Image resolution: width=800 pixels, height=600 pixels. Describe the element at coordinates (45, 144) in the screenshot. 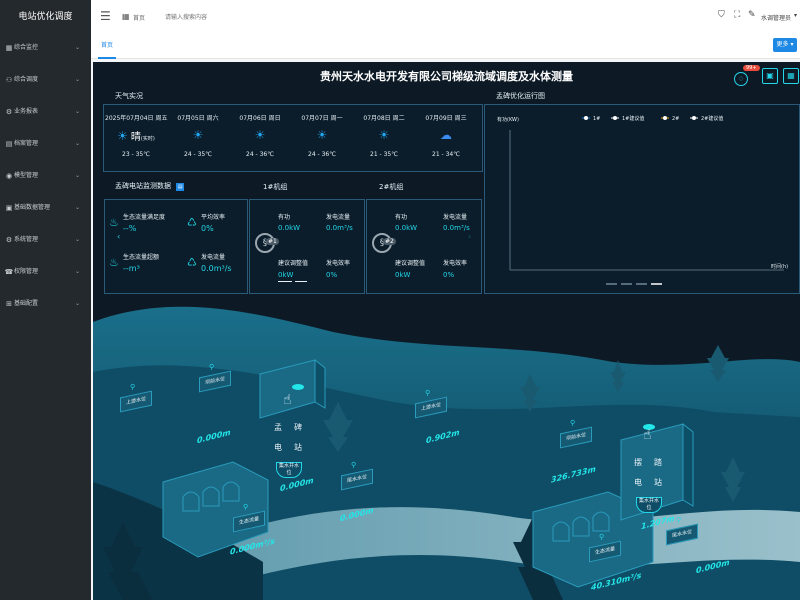

I see `sidebar-item: ▤ 档案管理 ⌄` at that location.